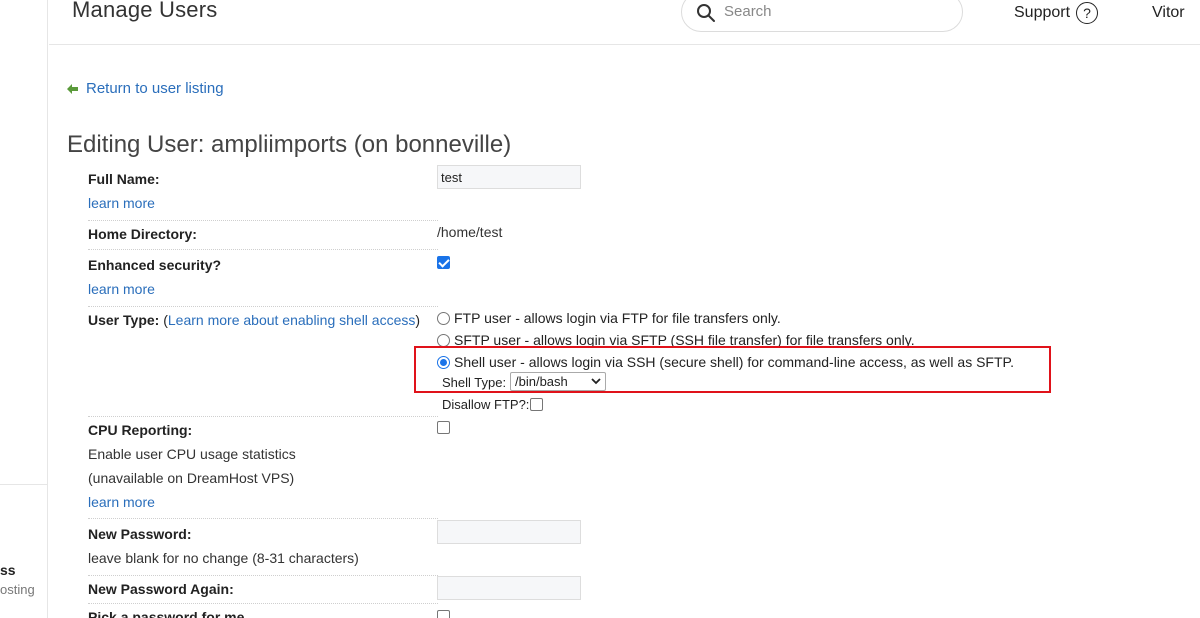 Image resolution: width=1200 pixels, height=618 pixels. What do you see at coordinates (24, 484) in the screenshot?
I see `sidebar-divider` at bounding box center [24, 484].